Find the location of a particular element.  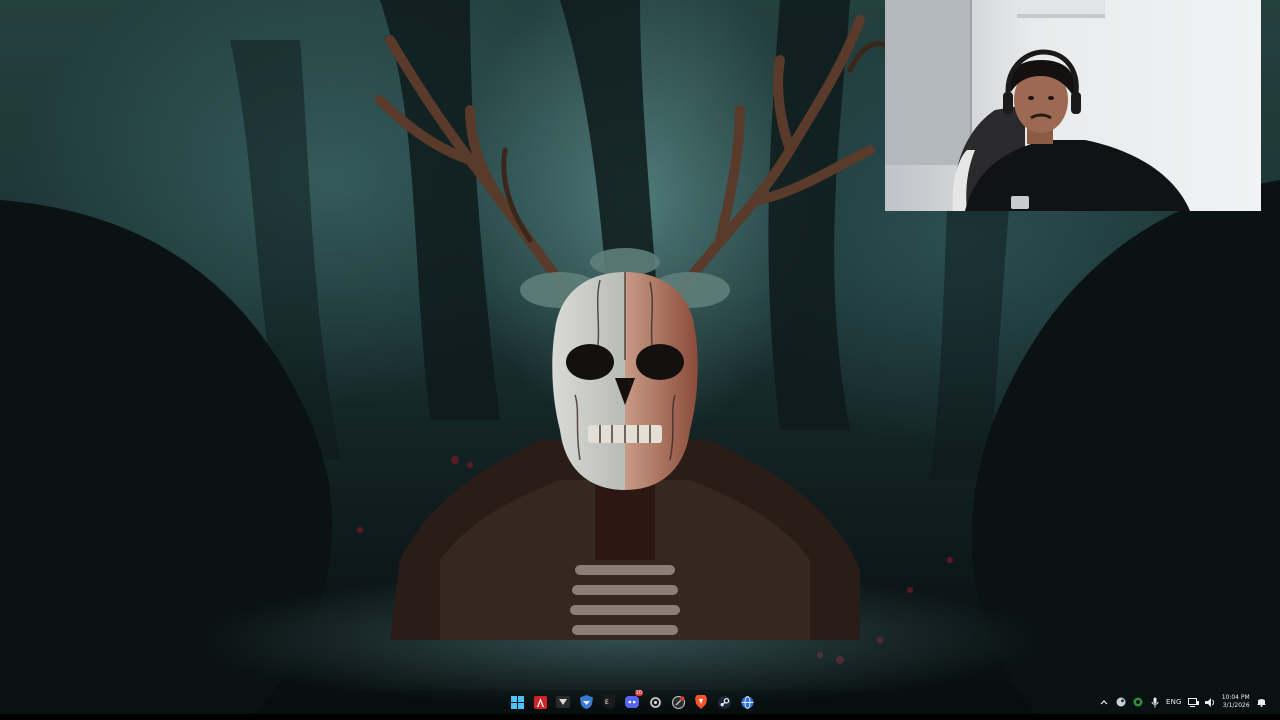

obs-icon is located at coordinates (655, 702).